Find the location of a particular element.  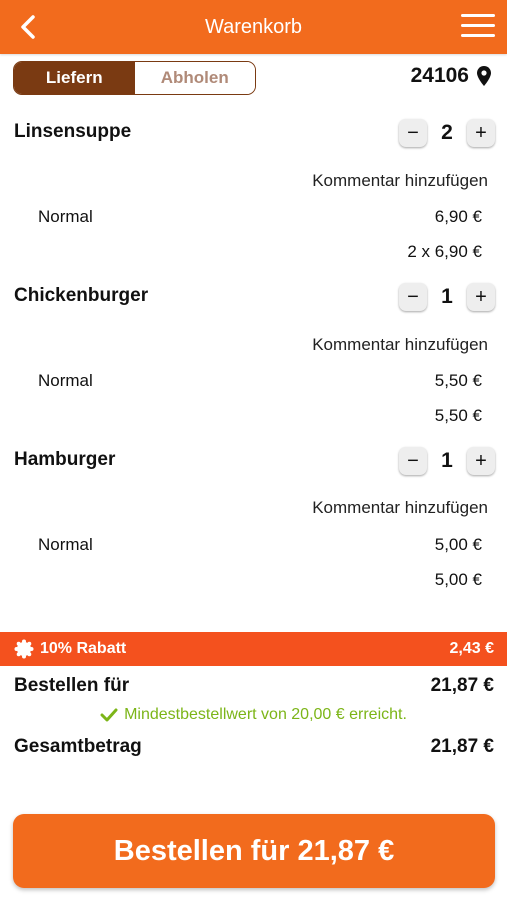

quantity-stepper: − 2 + is located at coordinates (447, 133).